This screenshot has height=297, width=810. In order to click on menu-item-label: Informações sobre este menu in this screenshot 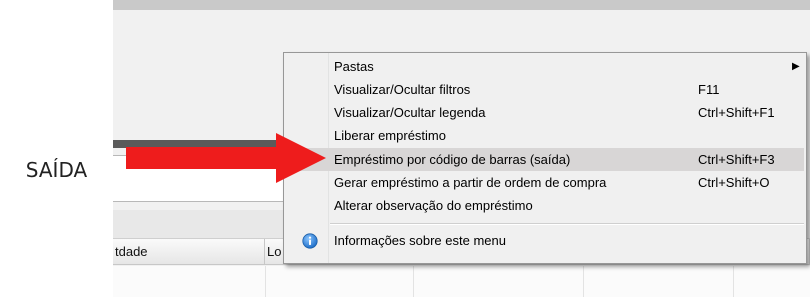, I will do `click(420, 240)`.